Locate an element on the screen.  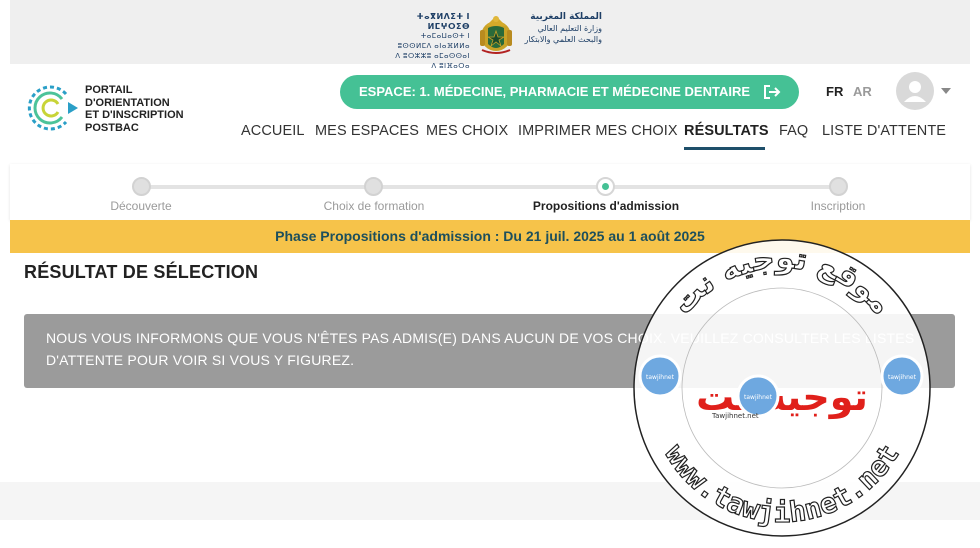
step-dot-choix is located at coordinates (373, 186).